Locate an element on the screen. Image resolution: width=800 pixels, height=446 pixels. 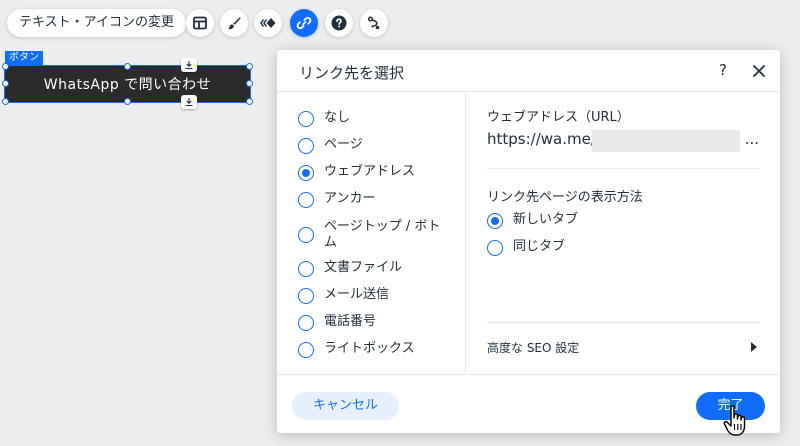
resize-handle-top is located at coordinates (127, 66).